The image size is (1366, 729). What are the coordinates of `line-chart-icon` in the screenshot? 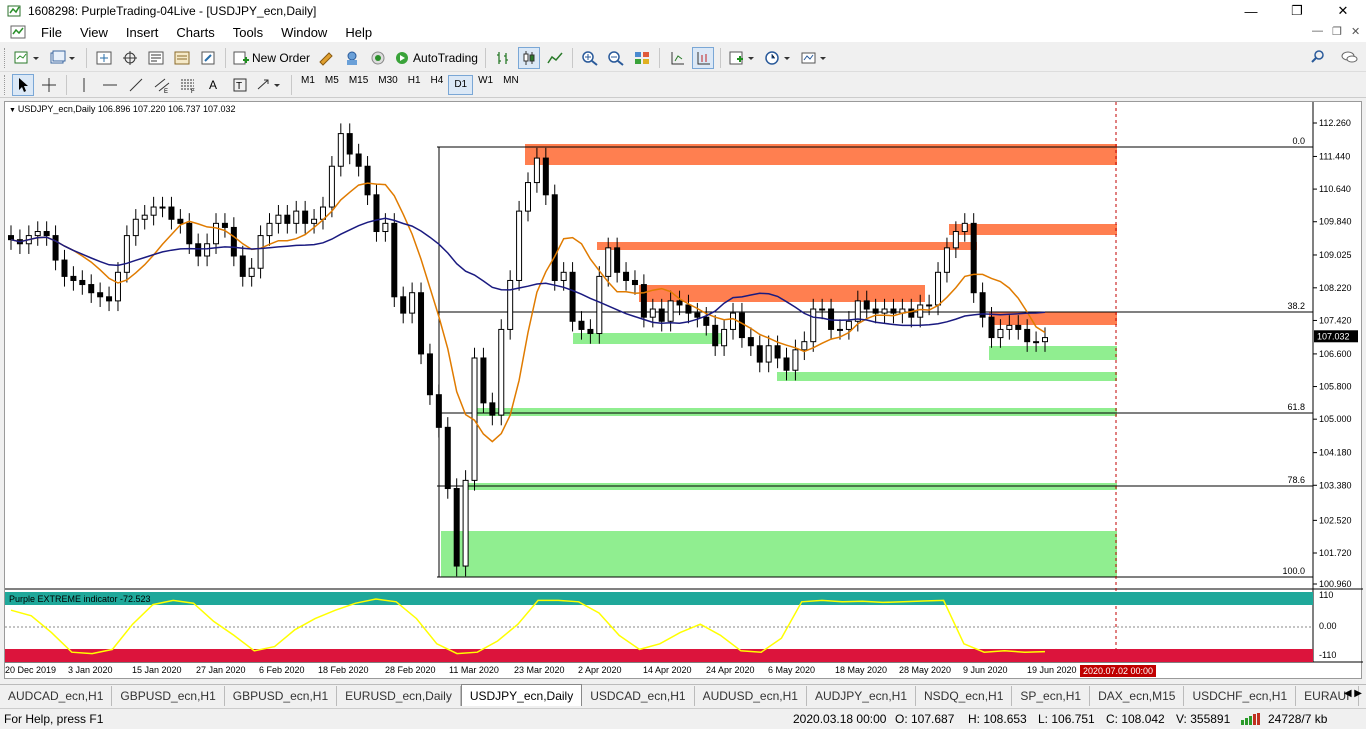 It's located at (555, 58).